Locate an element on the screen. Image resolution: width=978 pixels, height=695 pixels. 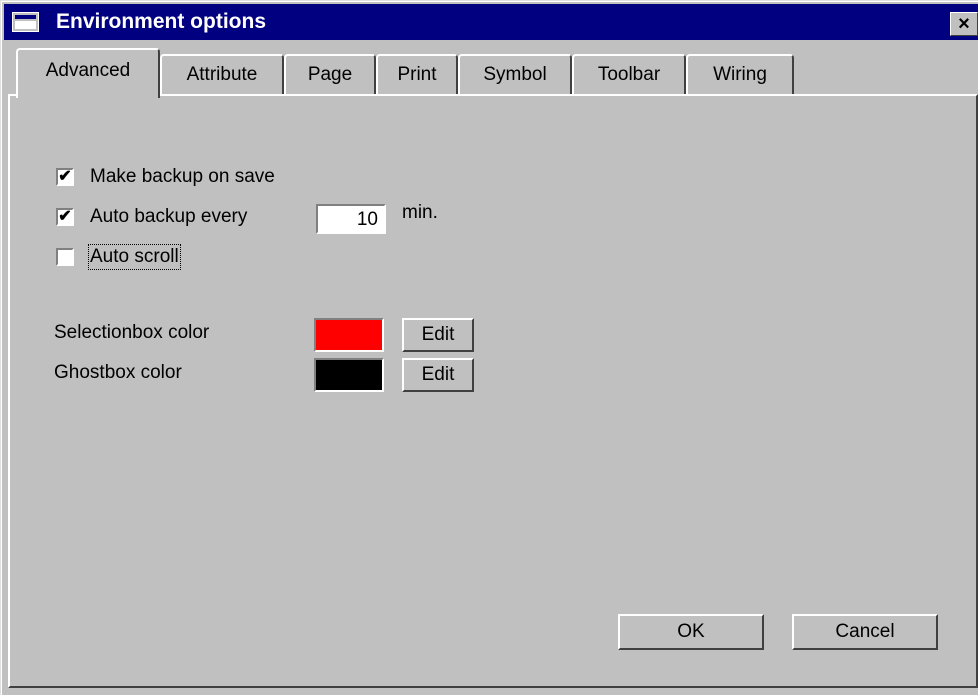
auto-backup-unit: min. is located at coordinates (420, 212).